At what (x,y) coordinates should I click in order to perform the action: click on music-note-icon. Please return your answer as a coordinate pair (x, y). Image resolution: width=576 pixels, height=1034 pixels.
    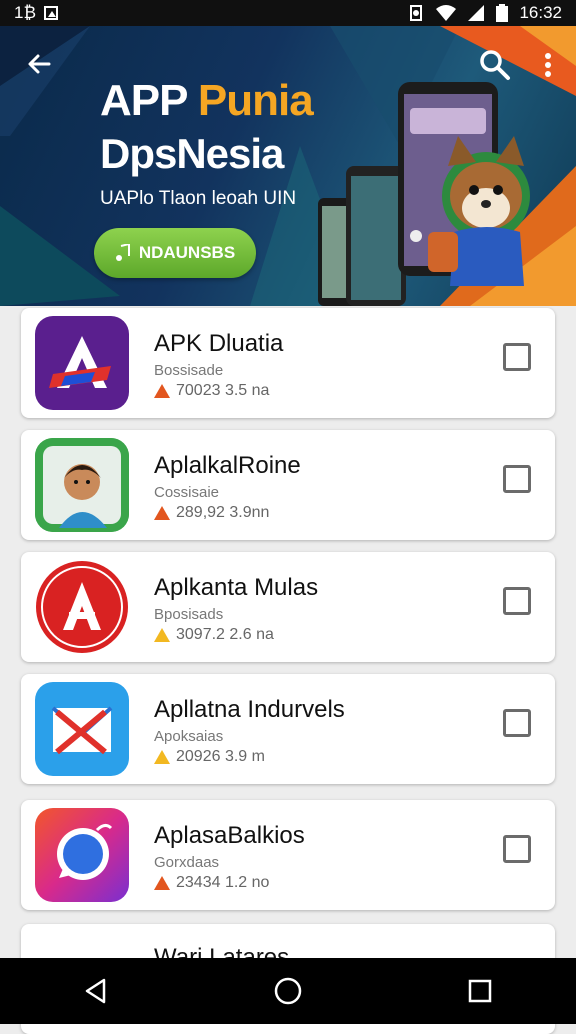
    Looking at the image, I should click on (122, 252).